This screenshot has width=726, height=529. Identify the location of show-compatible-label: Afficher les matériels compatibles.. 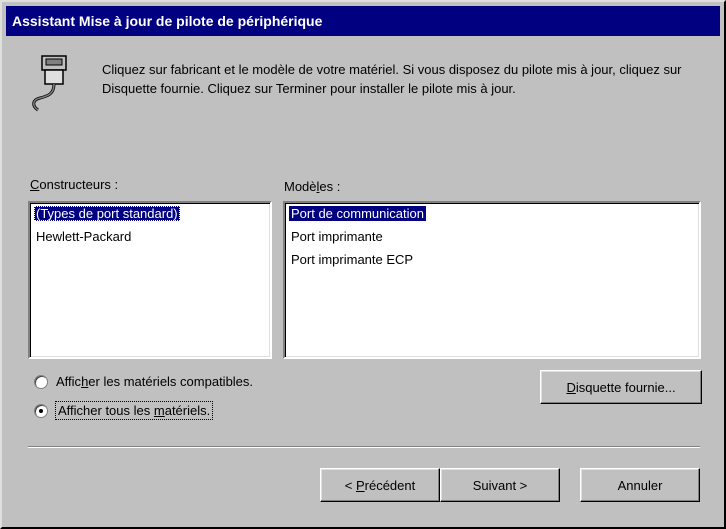
(155, 381).